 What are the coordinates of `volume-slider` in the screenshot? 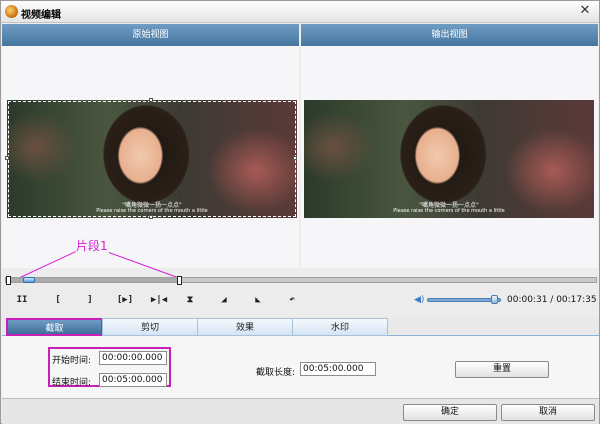 It's located at (464, 300).